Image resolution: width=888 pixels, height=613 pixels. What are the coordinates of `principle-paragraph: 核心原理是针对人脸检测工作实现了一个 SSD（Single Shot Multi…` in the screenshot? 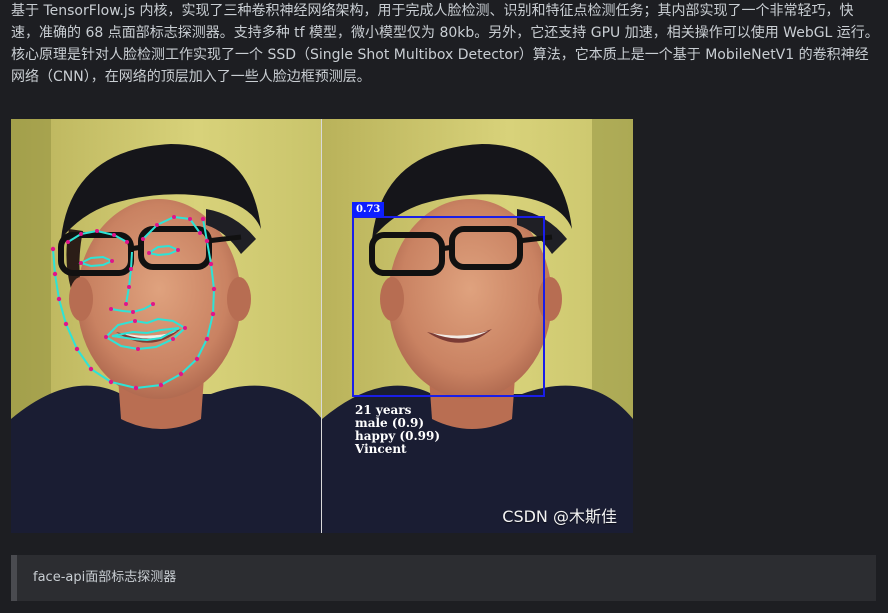 It's located at (440, 66).